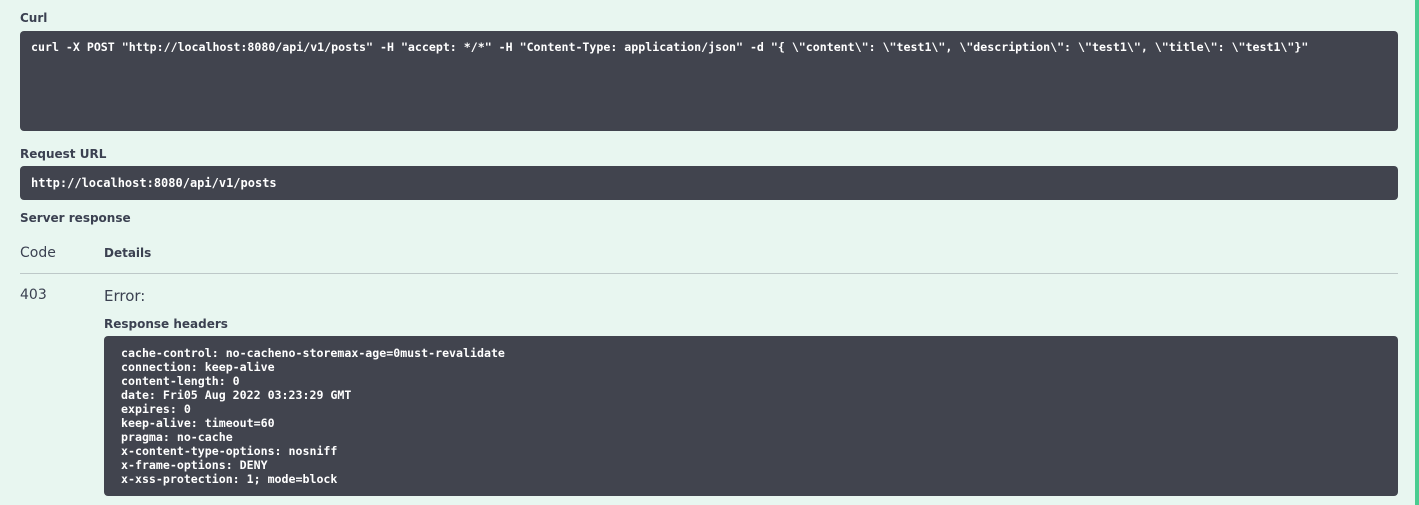 The image size is (1419, 505). Describe the element at coordinates (38, 253) in the screenshot. I see `code-column-header: Code` at that location.